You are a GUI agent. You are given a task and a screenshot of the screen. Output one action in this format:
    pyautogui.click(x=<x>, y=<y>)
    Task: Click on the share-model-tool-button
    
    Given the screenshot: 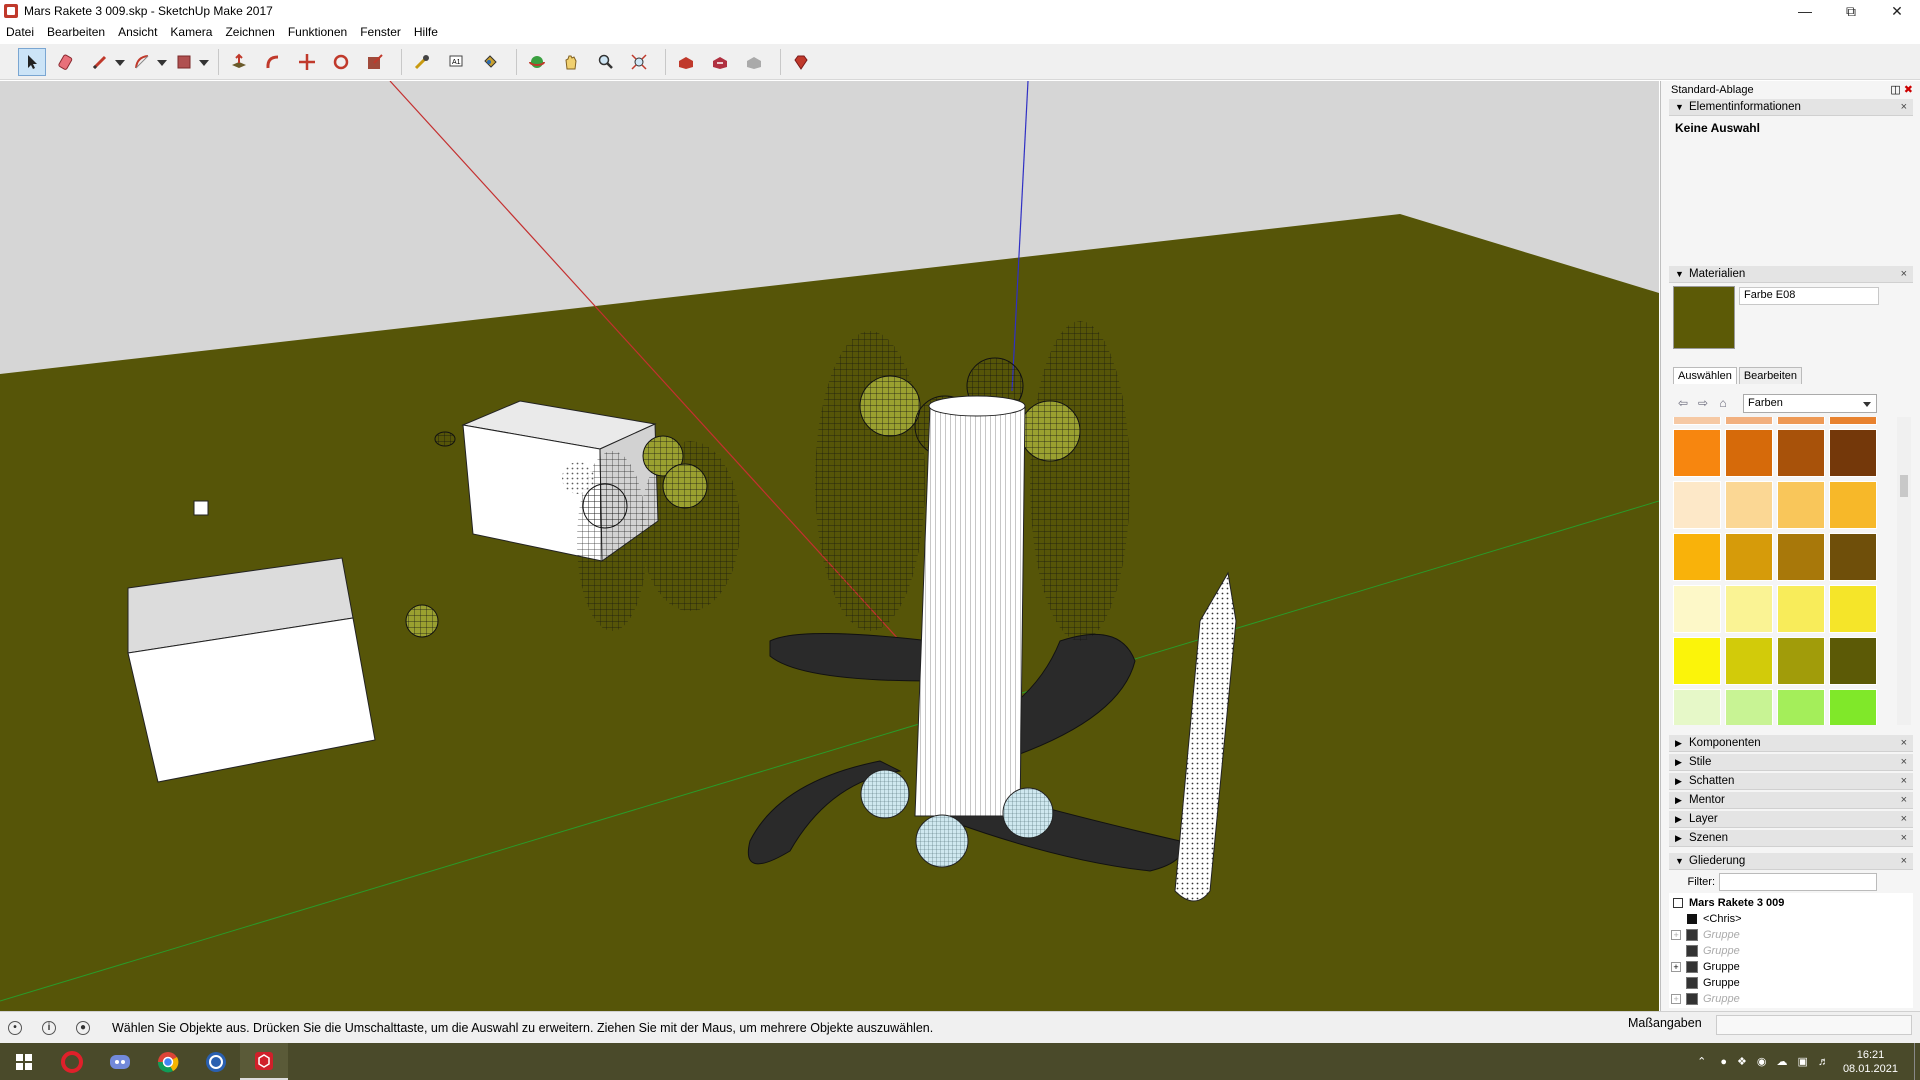 What is the action you would take?
    pyautogui.click(x=720, y=62)
    